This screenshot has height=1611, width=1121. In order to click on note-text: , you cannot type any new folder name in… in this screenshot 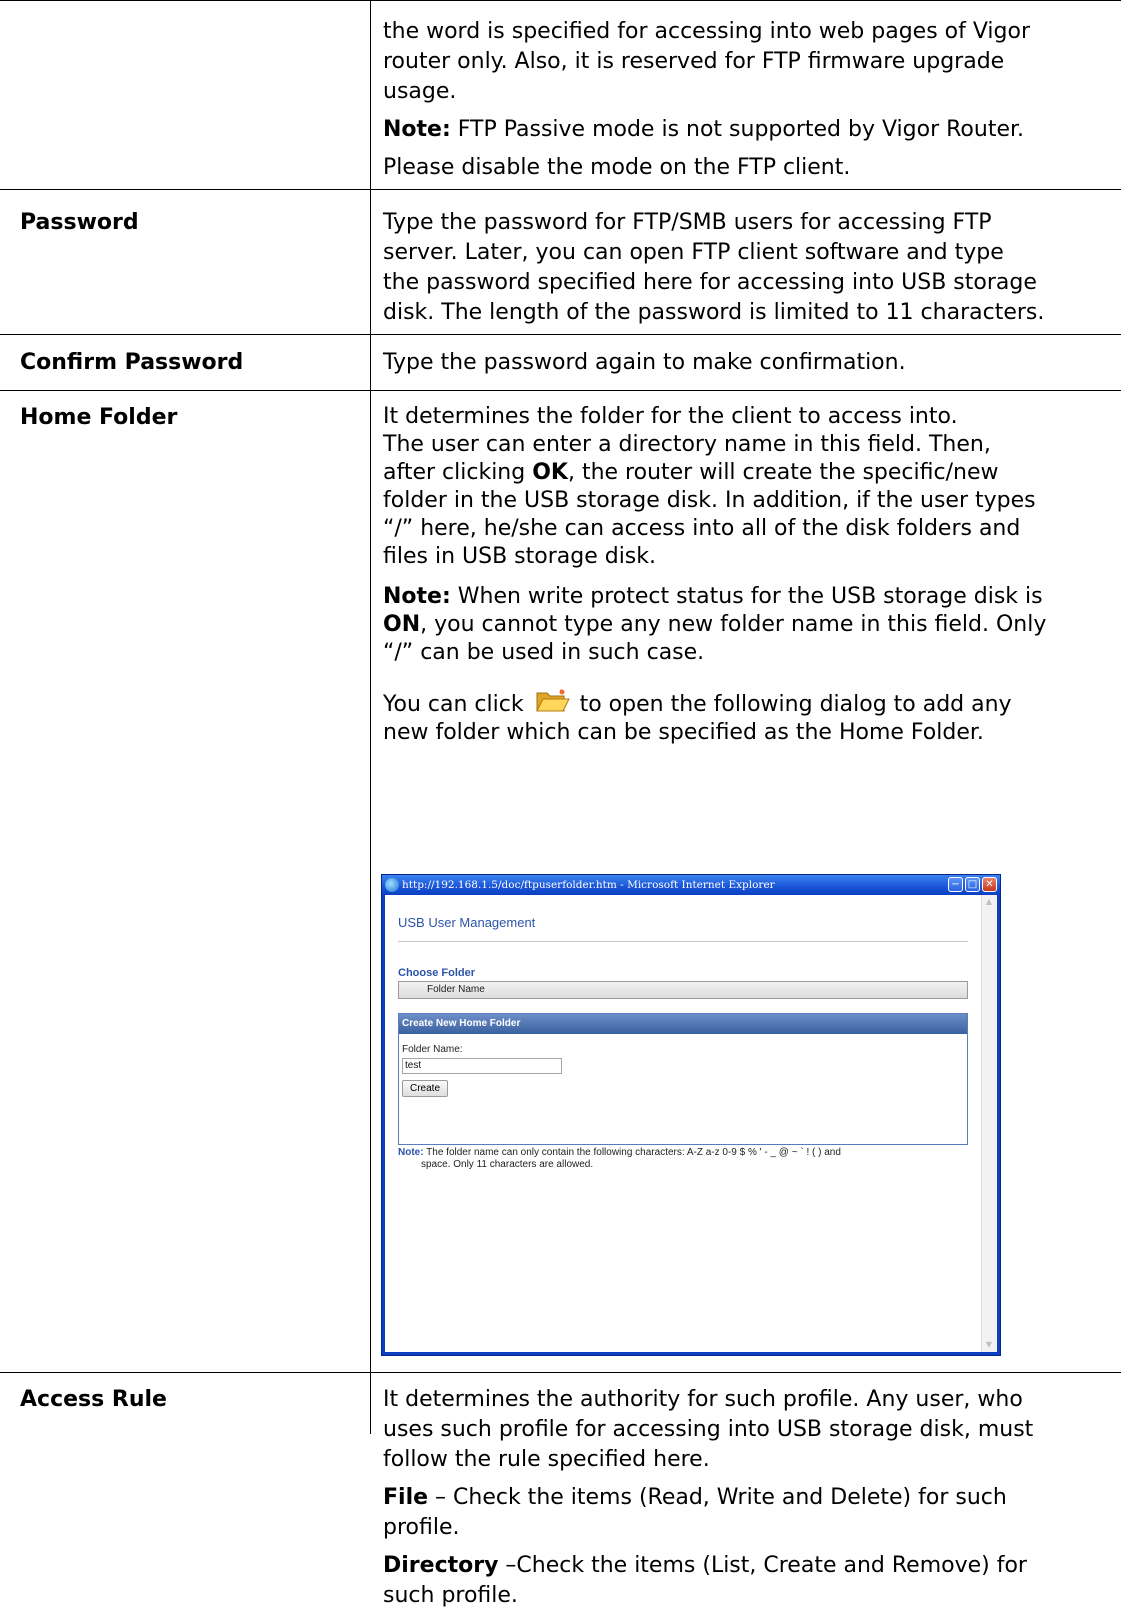, I will do `click(733, 624)`.